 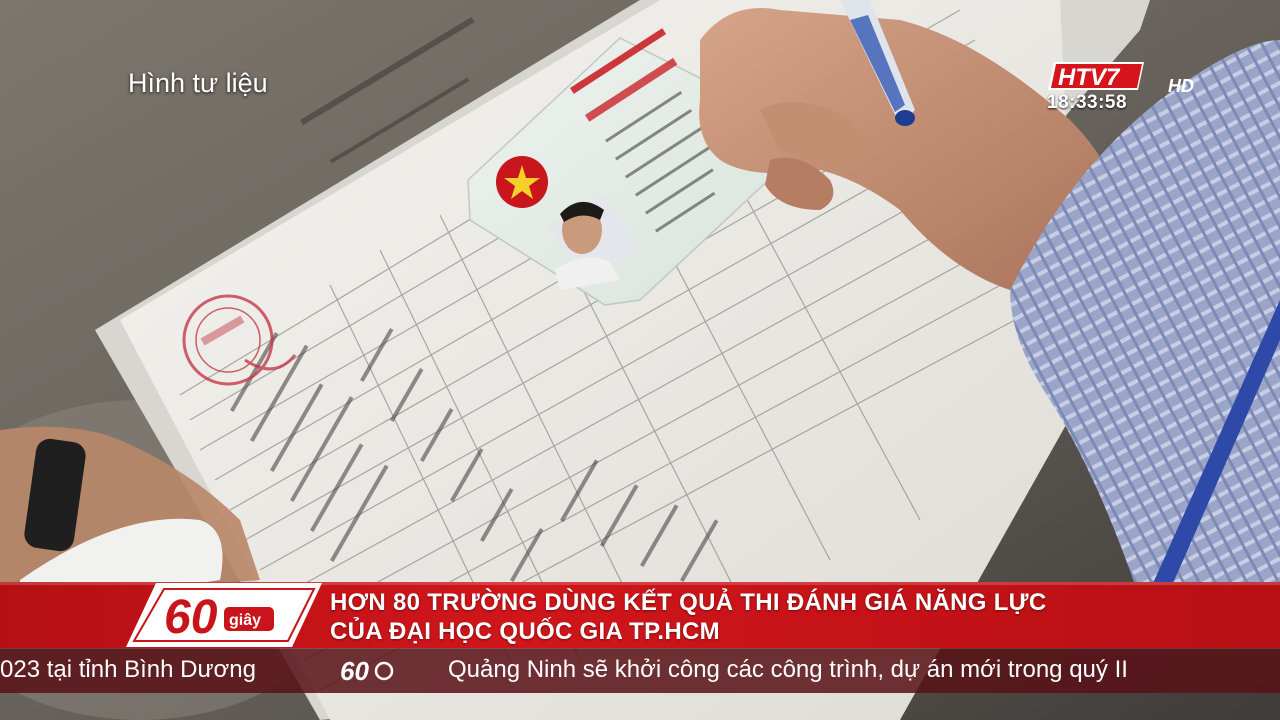 I want to click on htv-logo-text: HTV7, so click(x=1089, y=77).